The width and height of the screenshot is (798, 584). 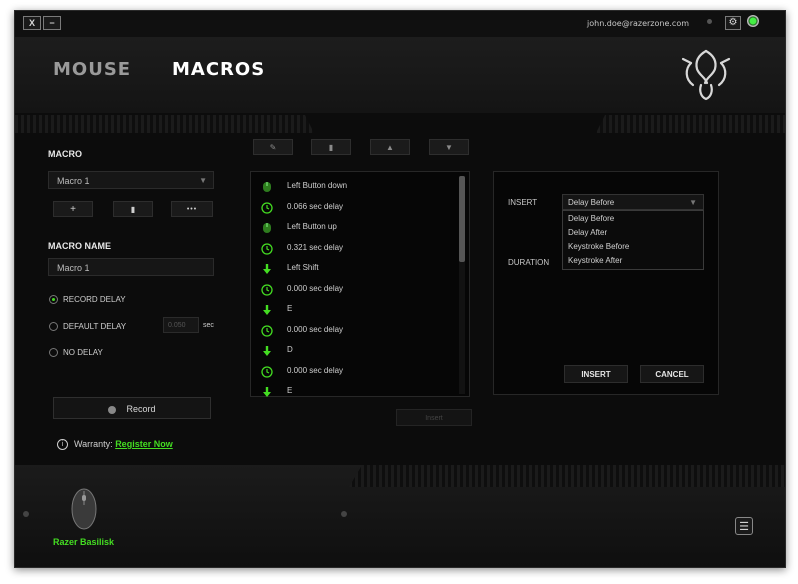 I want to click on close-button: X, so click(x=32, y=23).